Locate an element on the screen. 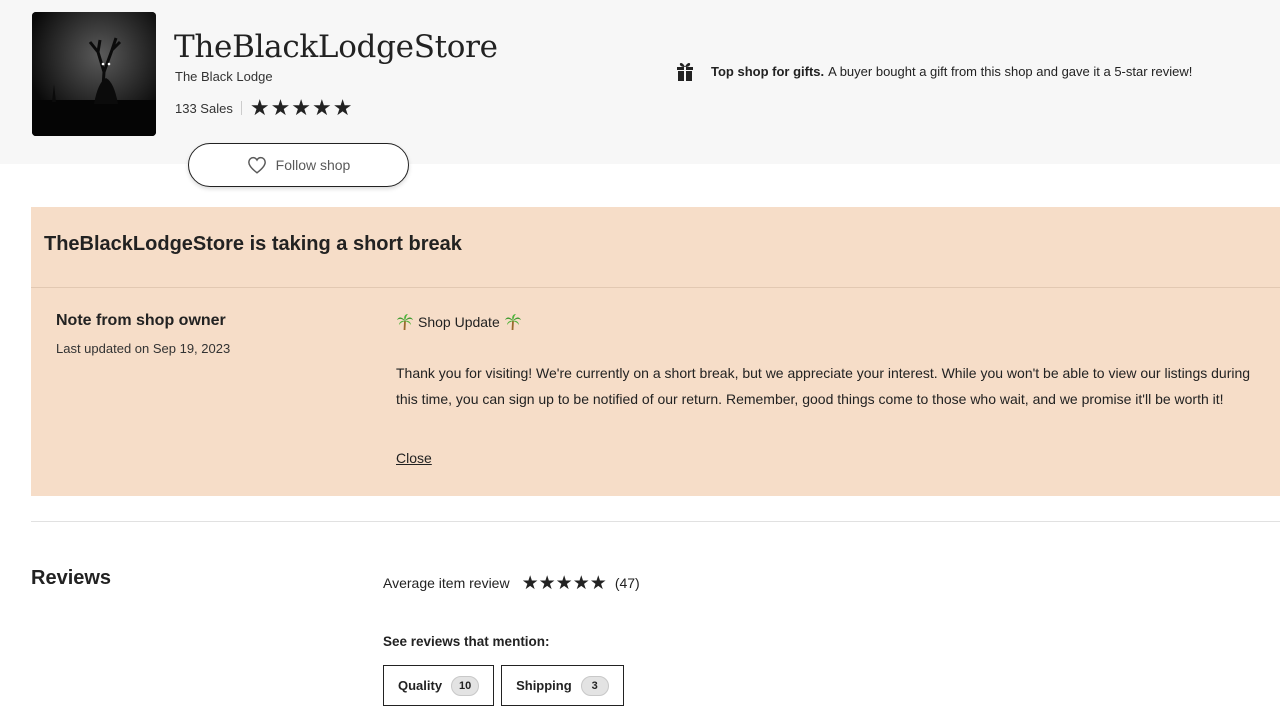 This screenshot has width=1280, height=720. close-link: Close is located at coordinates (414, 458).